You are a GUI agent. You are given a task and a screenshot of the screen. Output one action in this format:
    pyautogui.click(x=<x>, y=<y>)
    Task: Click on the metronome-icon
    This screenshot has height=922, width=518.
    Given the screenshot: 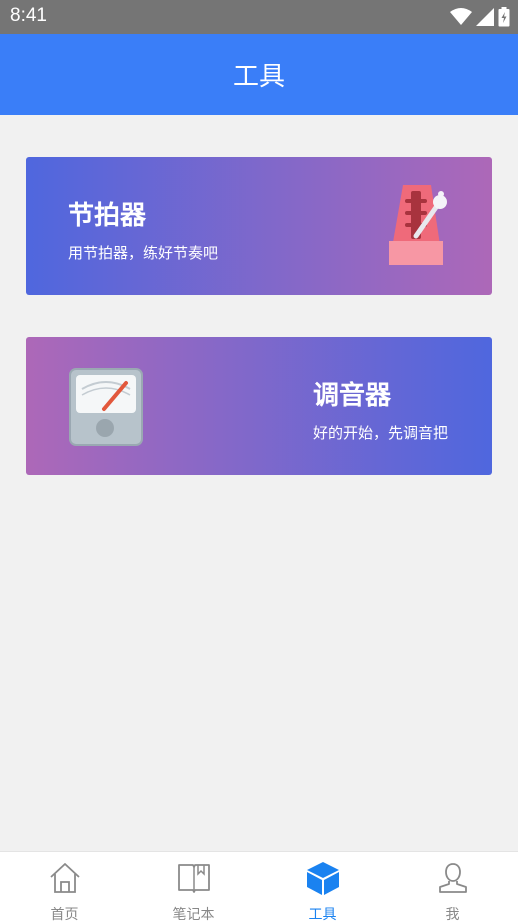 What is the action you would take?
    pyautogui.click(x=418, y=225)
    